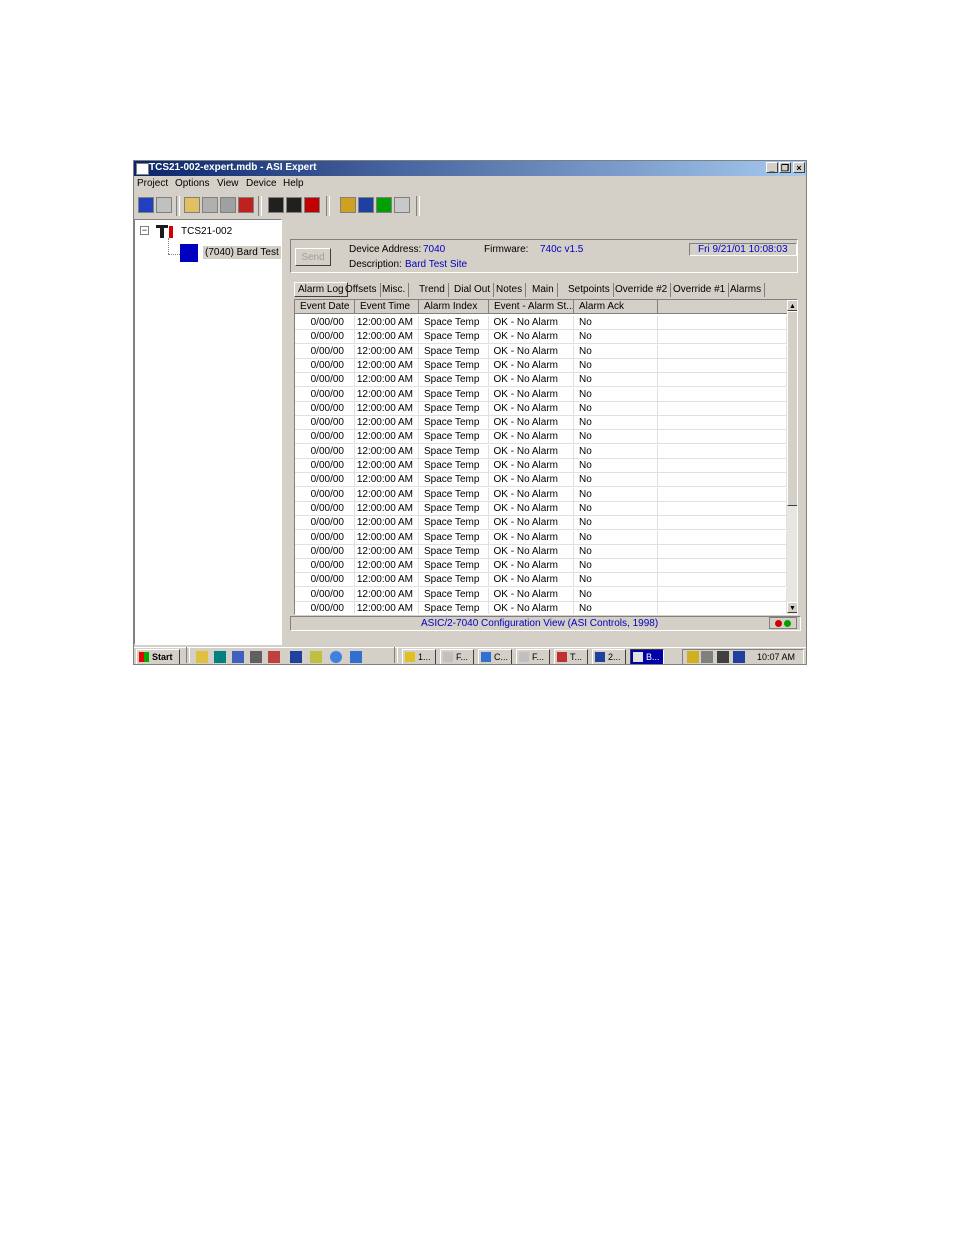 Image resolution: width=954 pixels, height=1235 pixels. Describe the element at coordinates (312, 205) in the screenshot. I see `save-red-icon` at that location.